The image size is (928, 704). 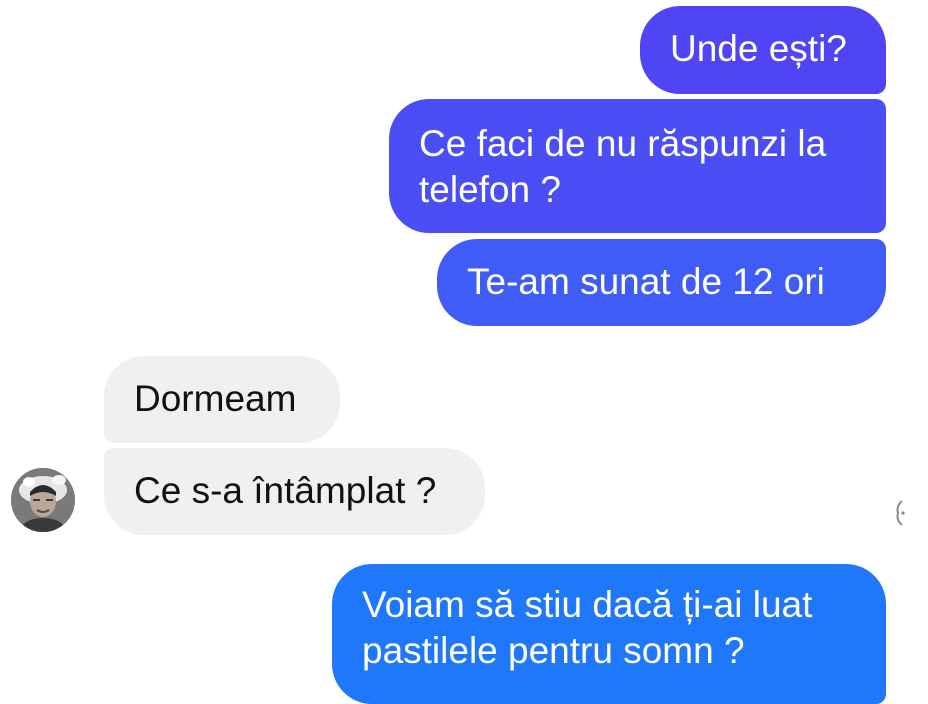 I want to click on drag-handle-icon, so click(x=900, y=513).